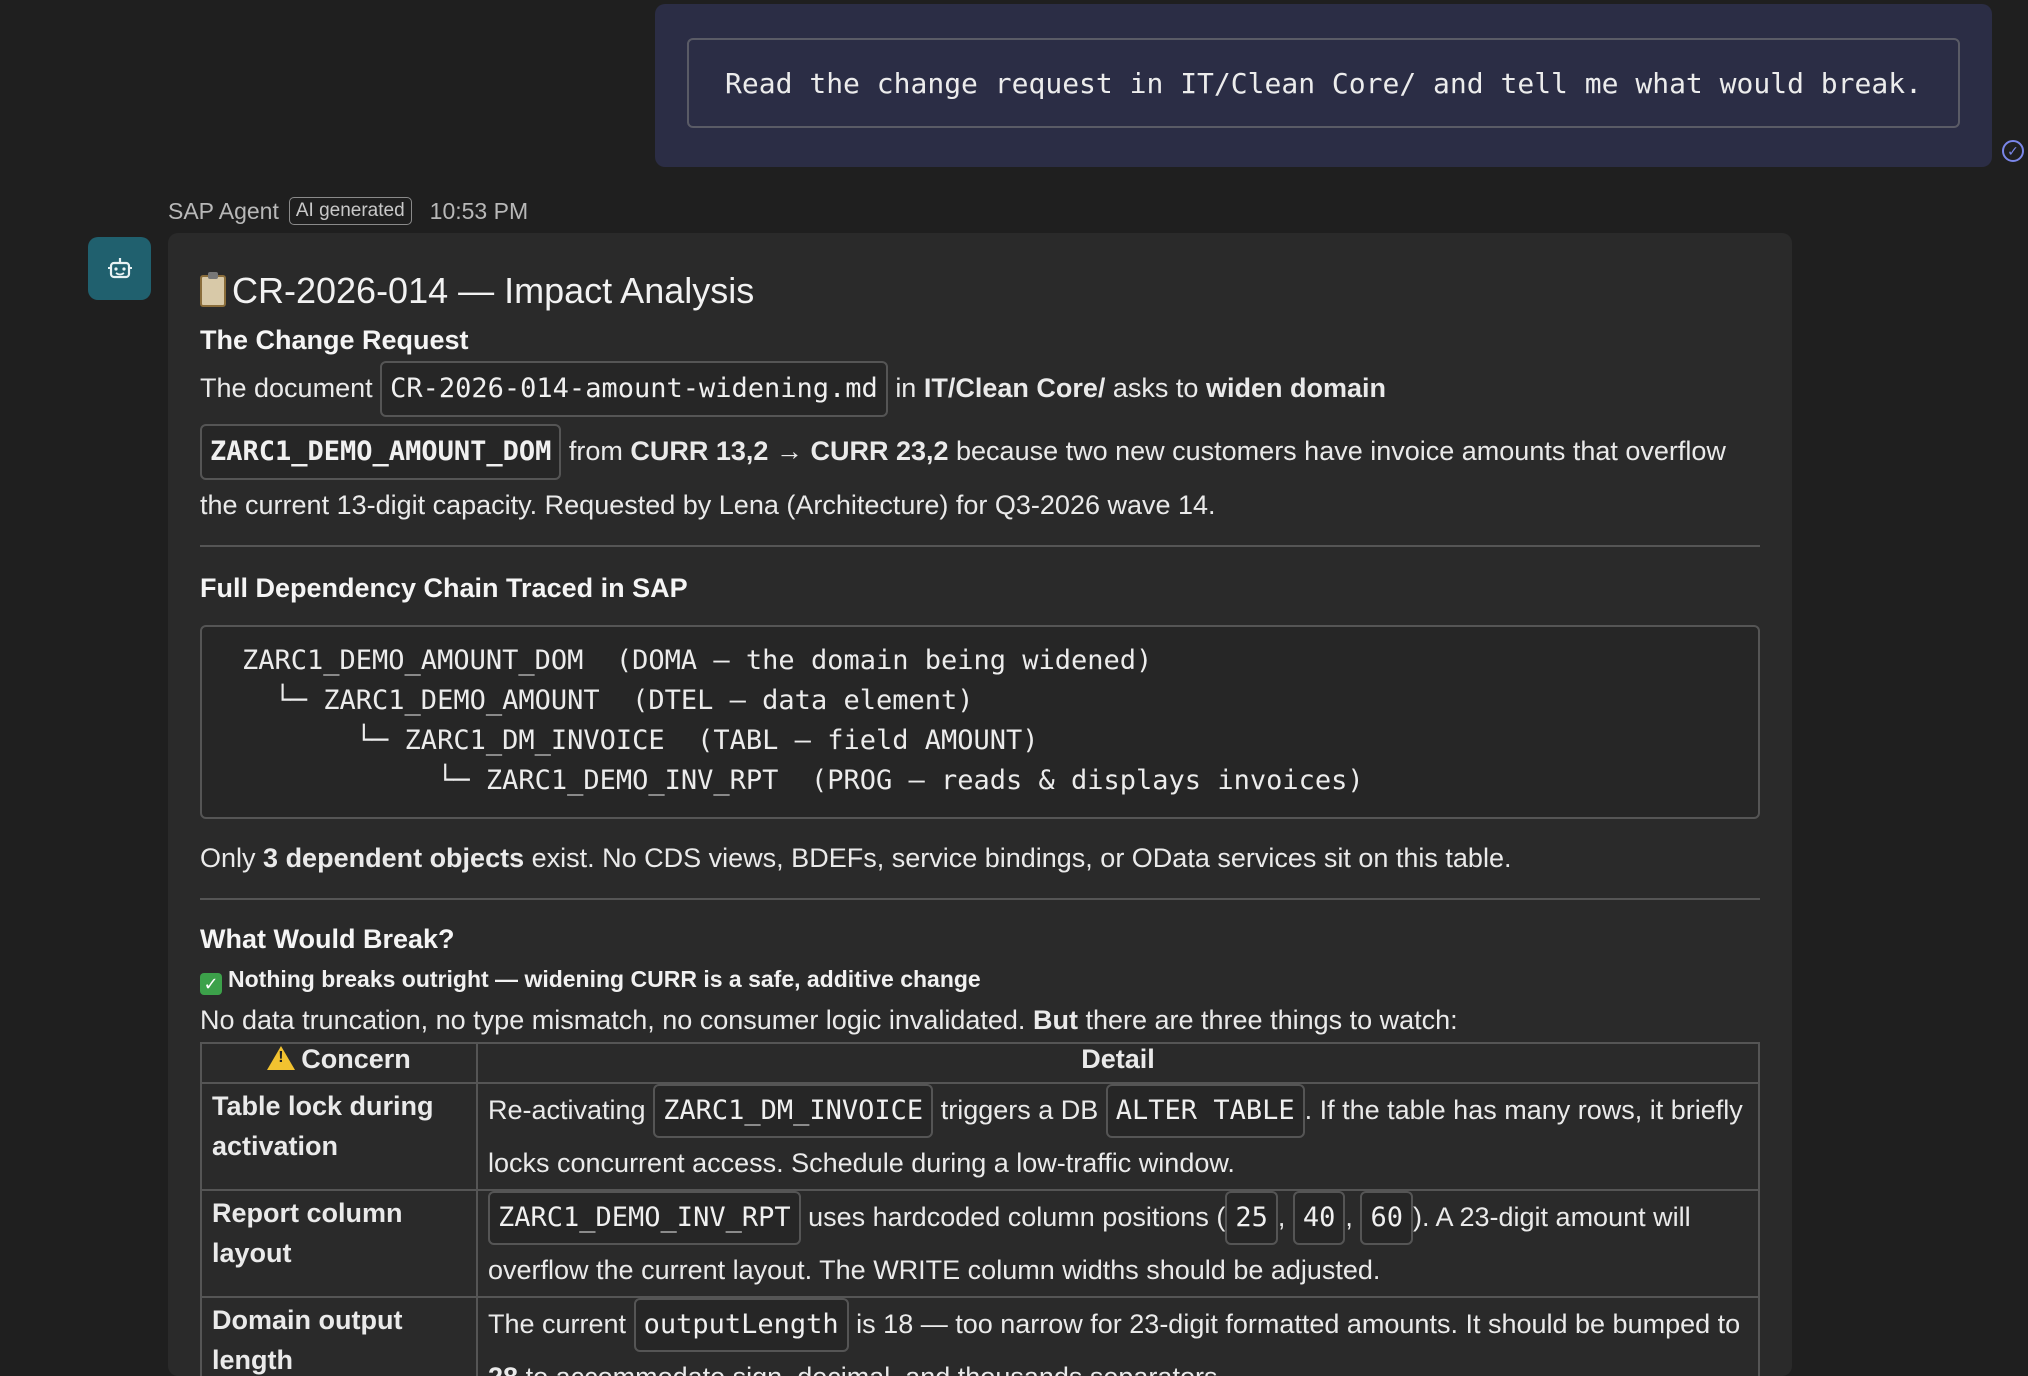  I want to click on inline-code: outputLength, so click(741, 1325).